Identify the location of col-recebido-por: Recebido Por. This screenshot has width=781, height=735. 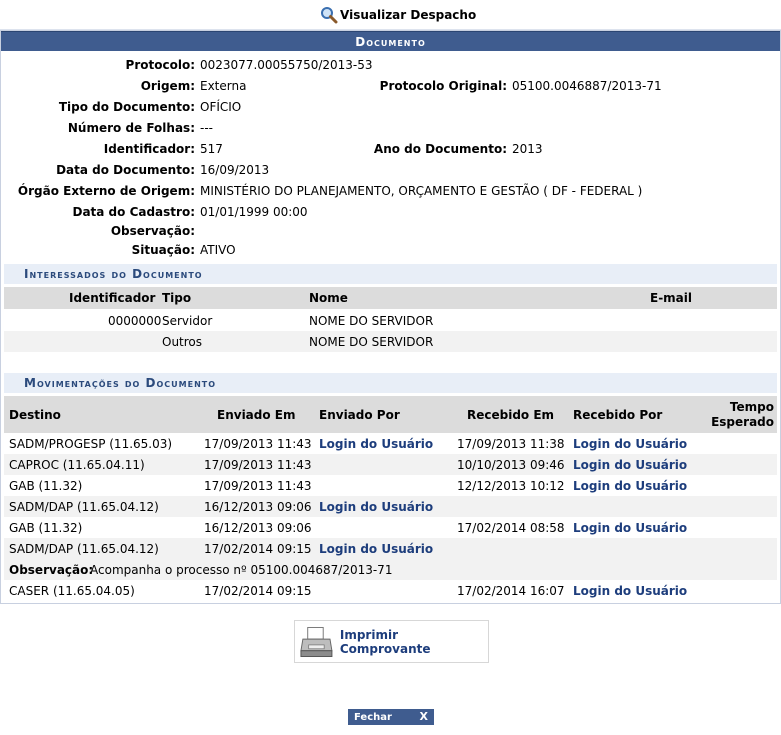
(618, 415).